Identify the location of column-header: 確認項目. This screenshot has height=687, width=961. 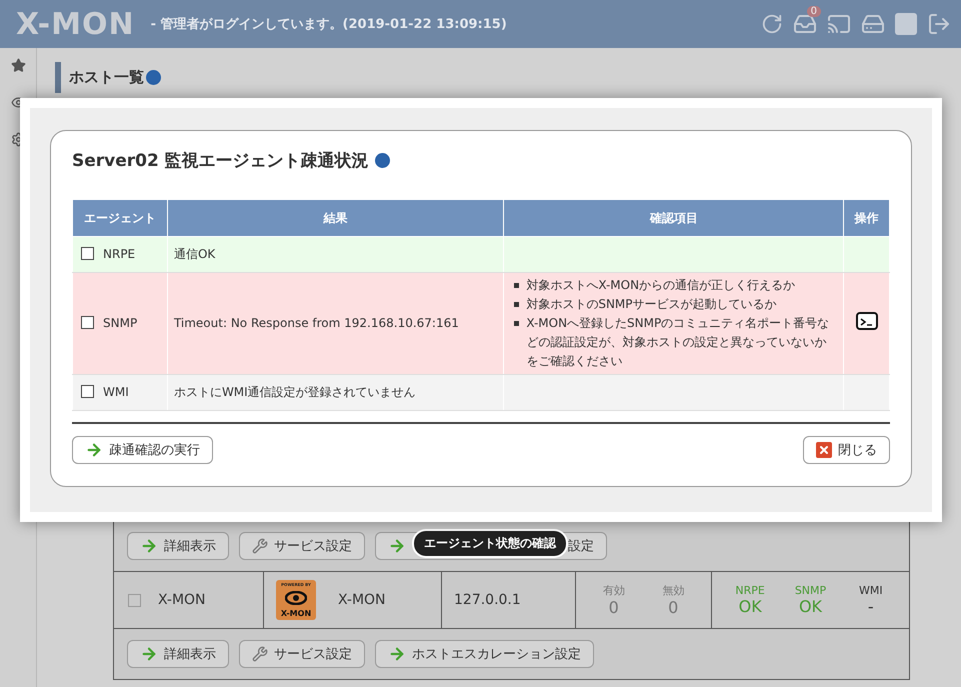
(674, 218).